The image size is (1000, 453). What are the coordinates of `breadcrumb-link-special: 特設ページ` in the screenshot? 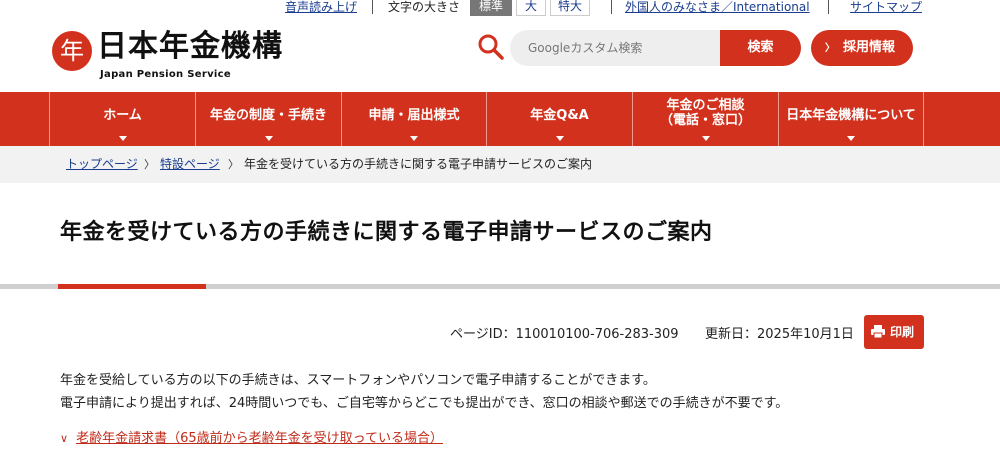 It's located at (190, 164).